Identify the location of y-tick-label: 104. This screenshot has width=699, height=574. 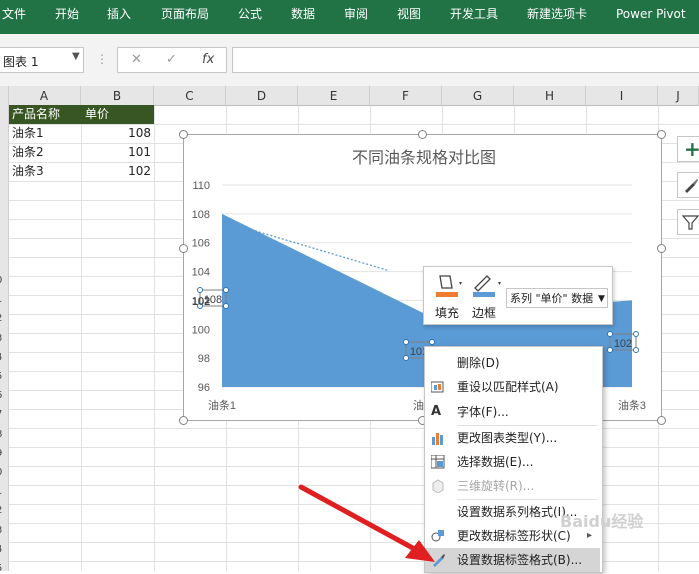
(201, 273).